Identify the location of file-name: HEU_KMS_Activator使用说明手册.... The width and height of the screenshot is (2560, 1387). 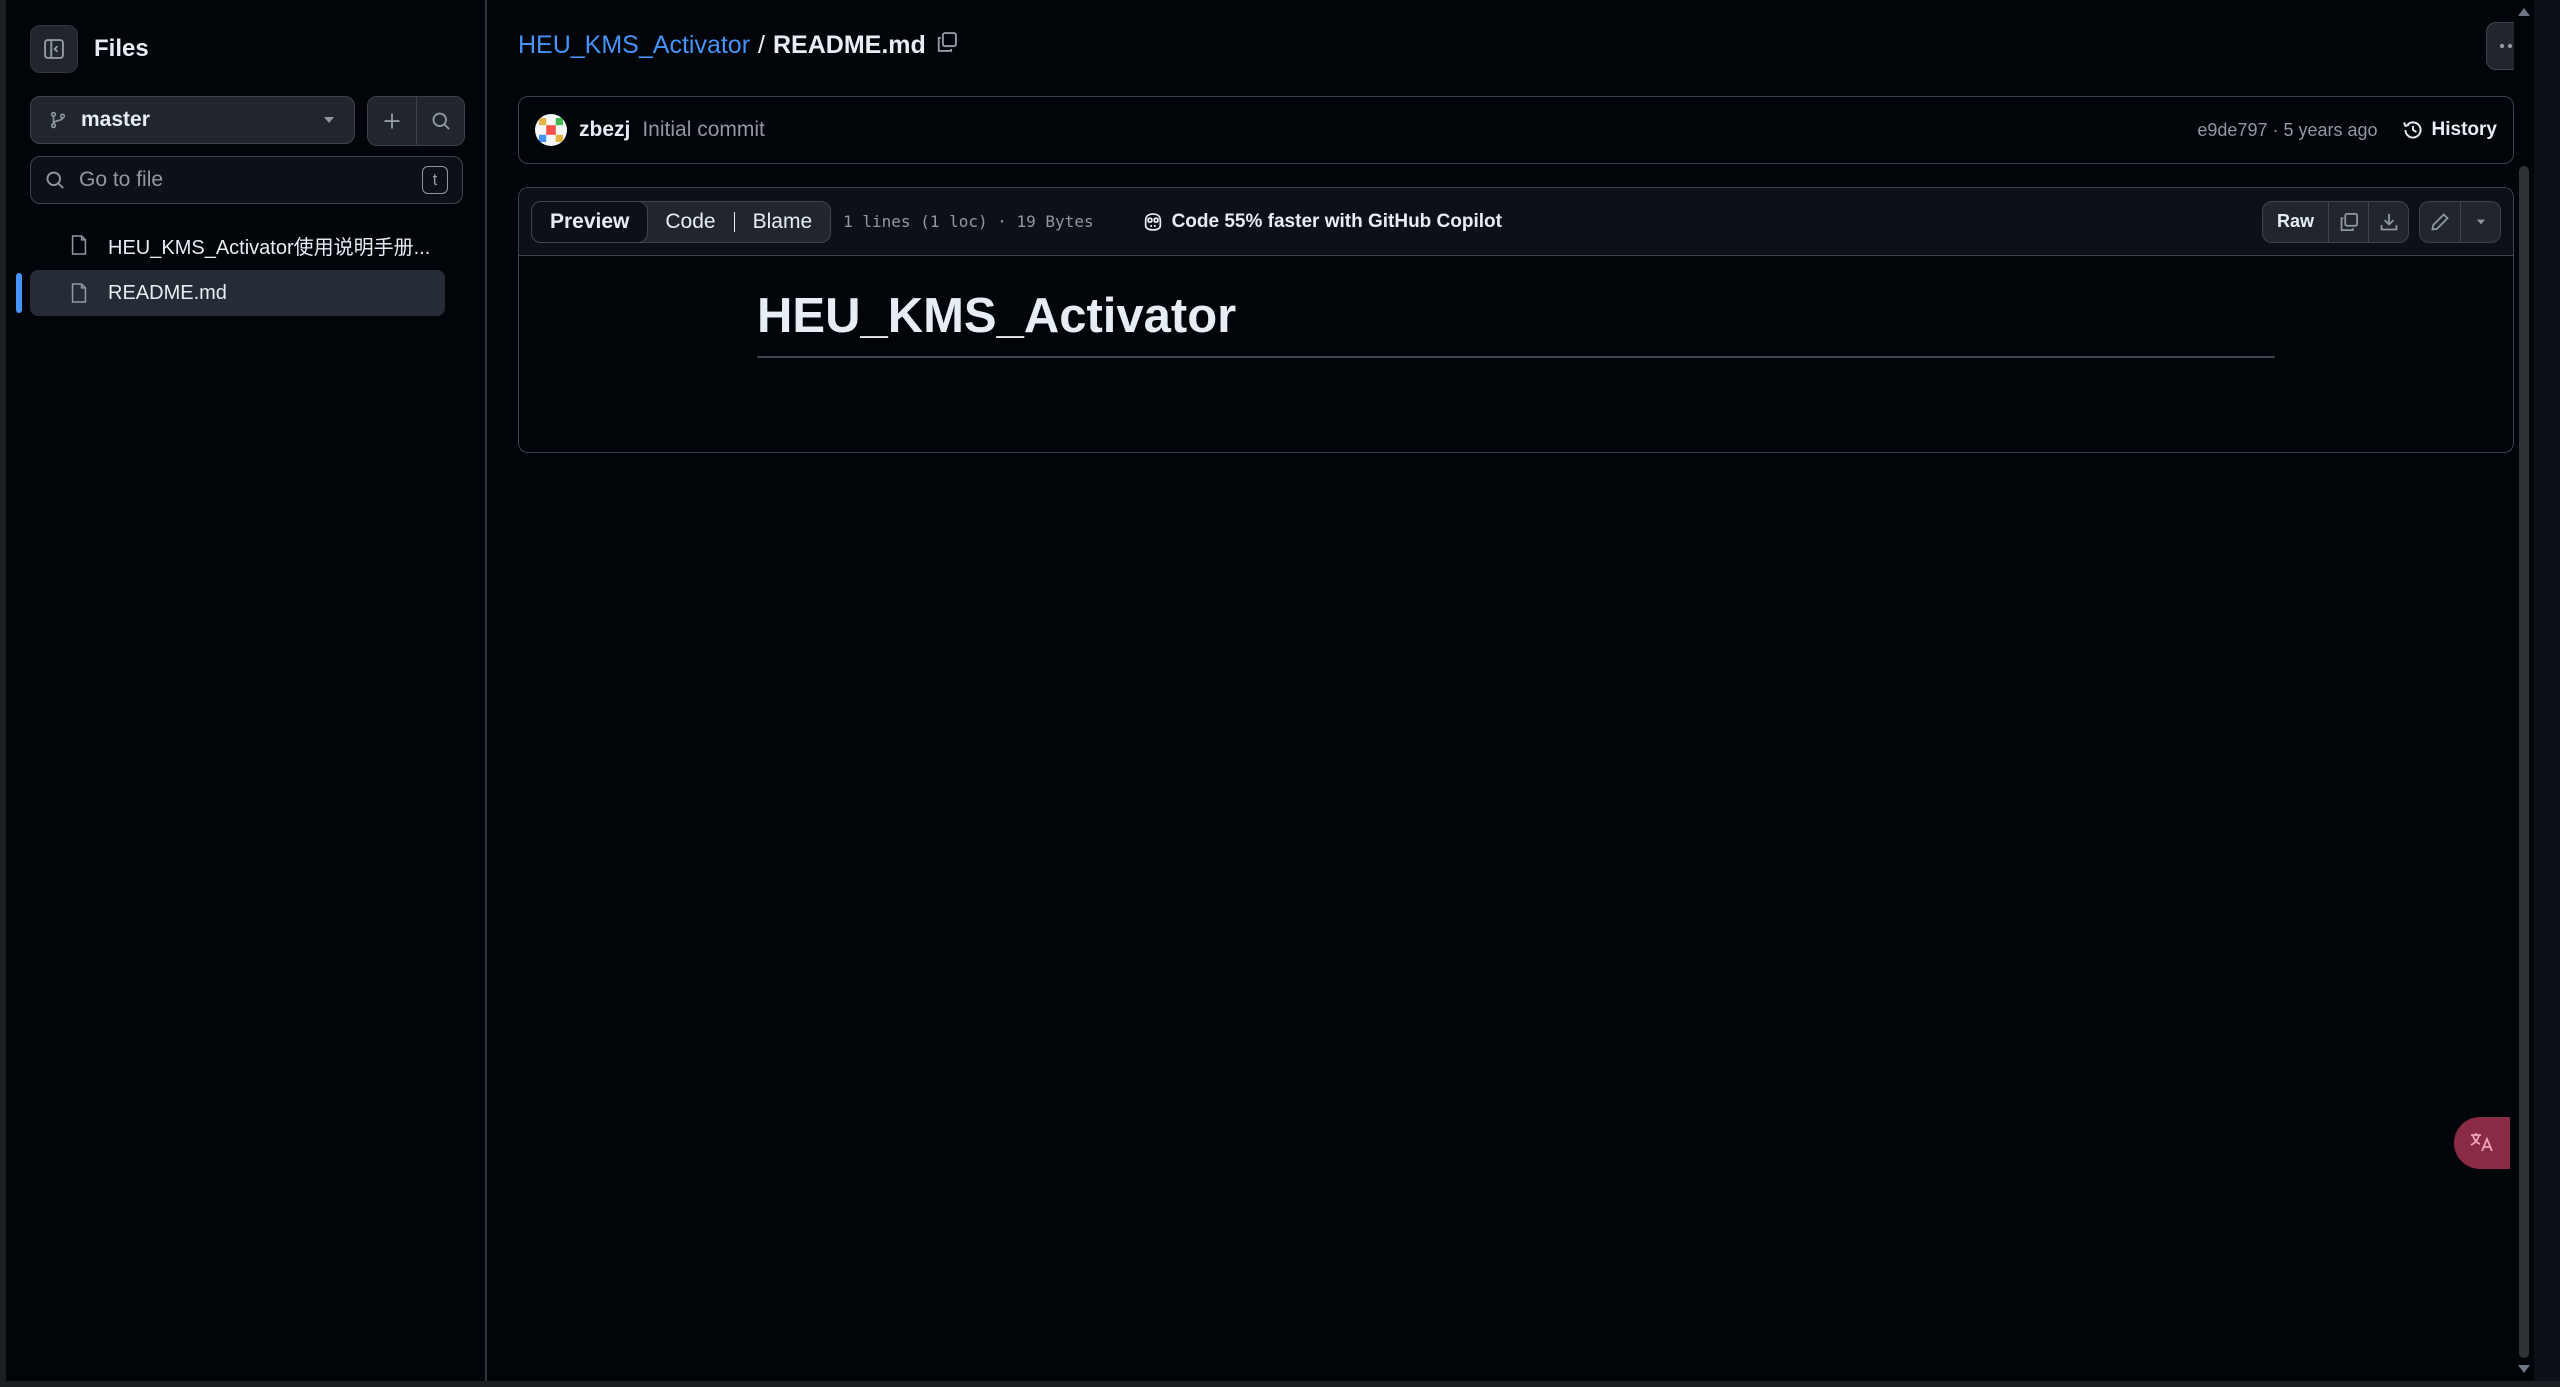
(269, 247).